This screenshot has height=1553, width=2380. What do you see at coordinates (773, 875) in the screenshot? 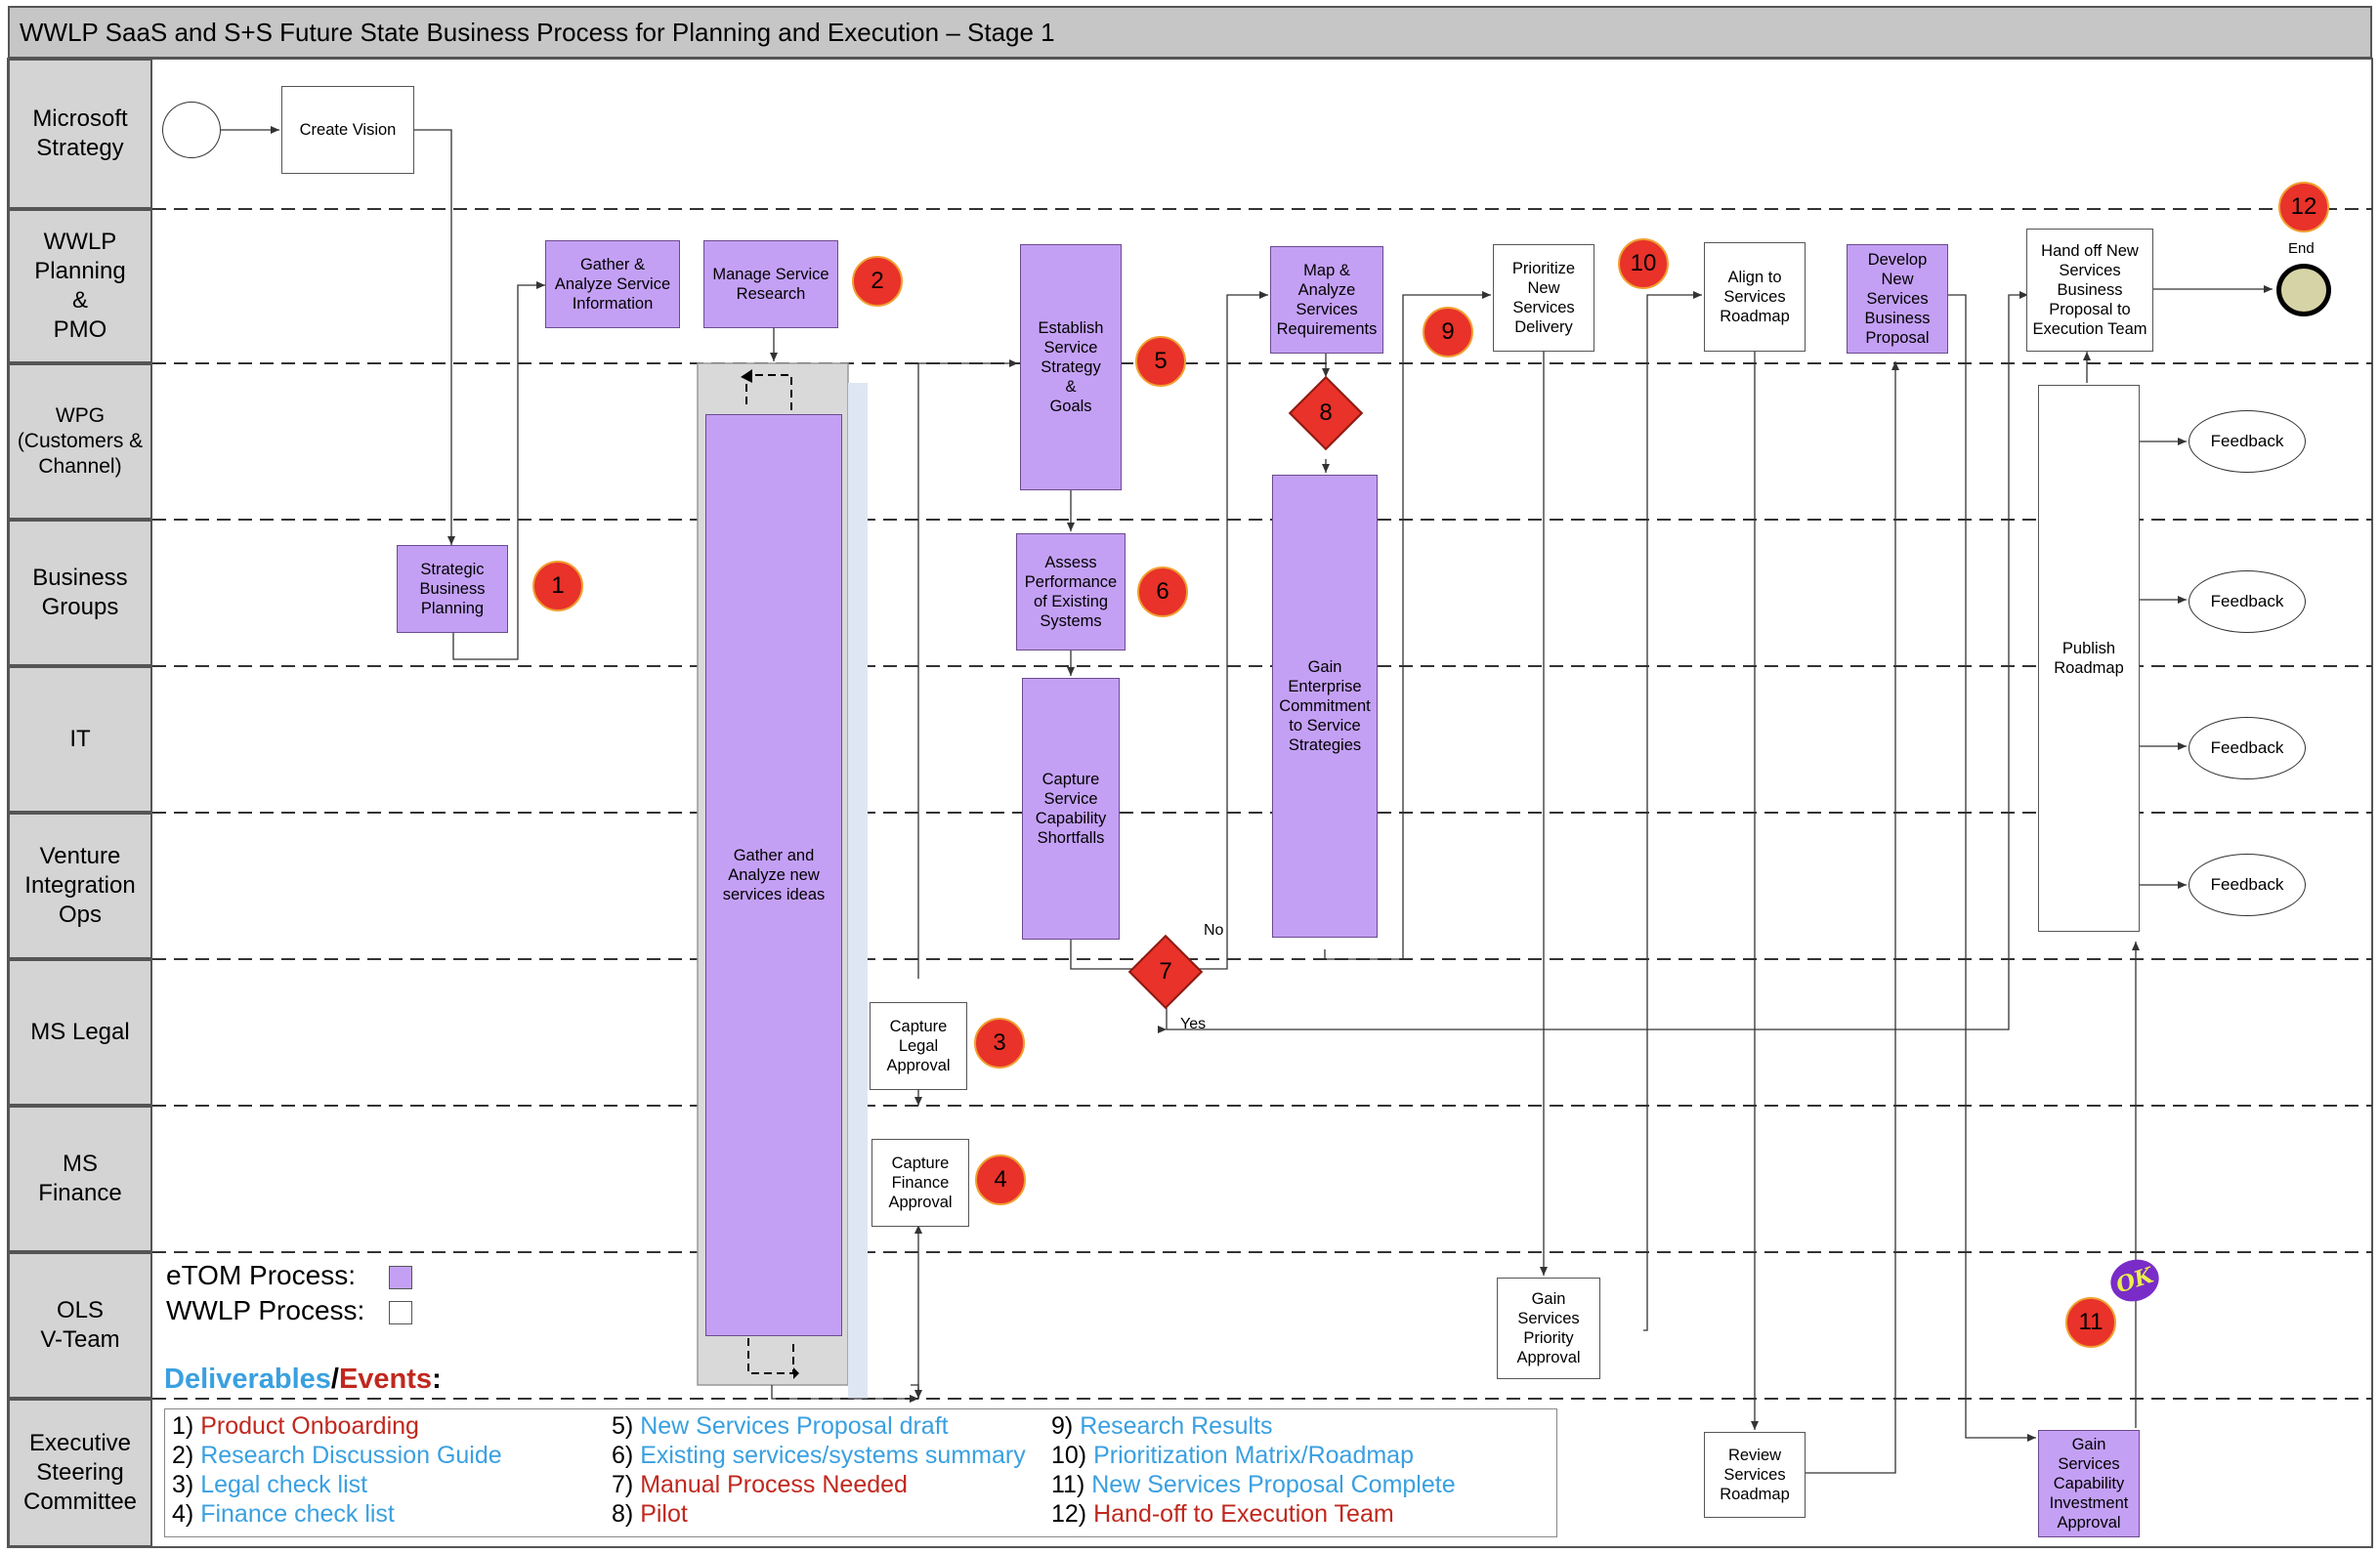
I see `gather-analyze-new-ideas-box: Gather and Analyze new services ideas` at bounding box center [773, 875].